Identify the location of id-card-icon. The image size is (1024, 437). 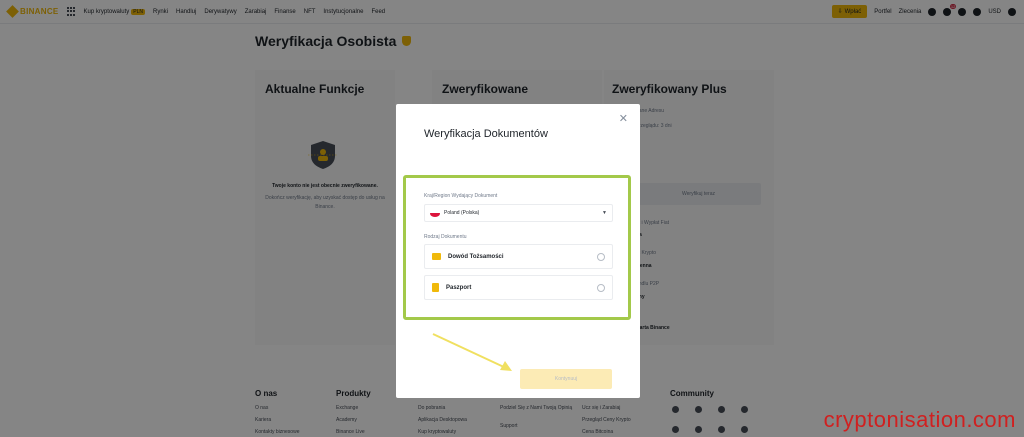
(436, 256).